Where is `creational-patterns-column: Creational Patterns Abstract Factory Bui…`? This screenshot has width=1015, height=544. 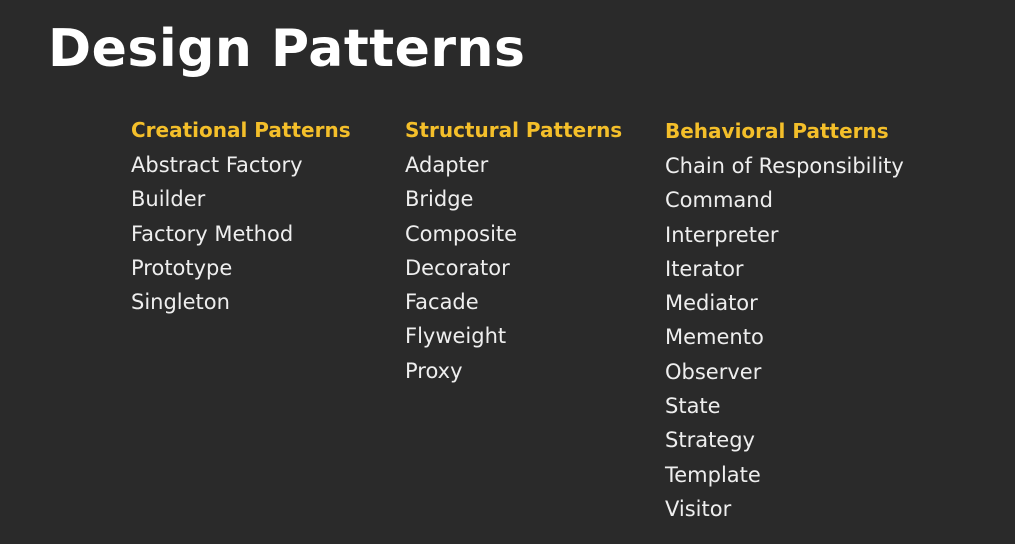
creational-patterns-column: Creational Patterns Abstract Factory Bui… is located at coordinates (241, 218).